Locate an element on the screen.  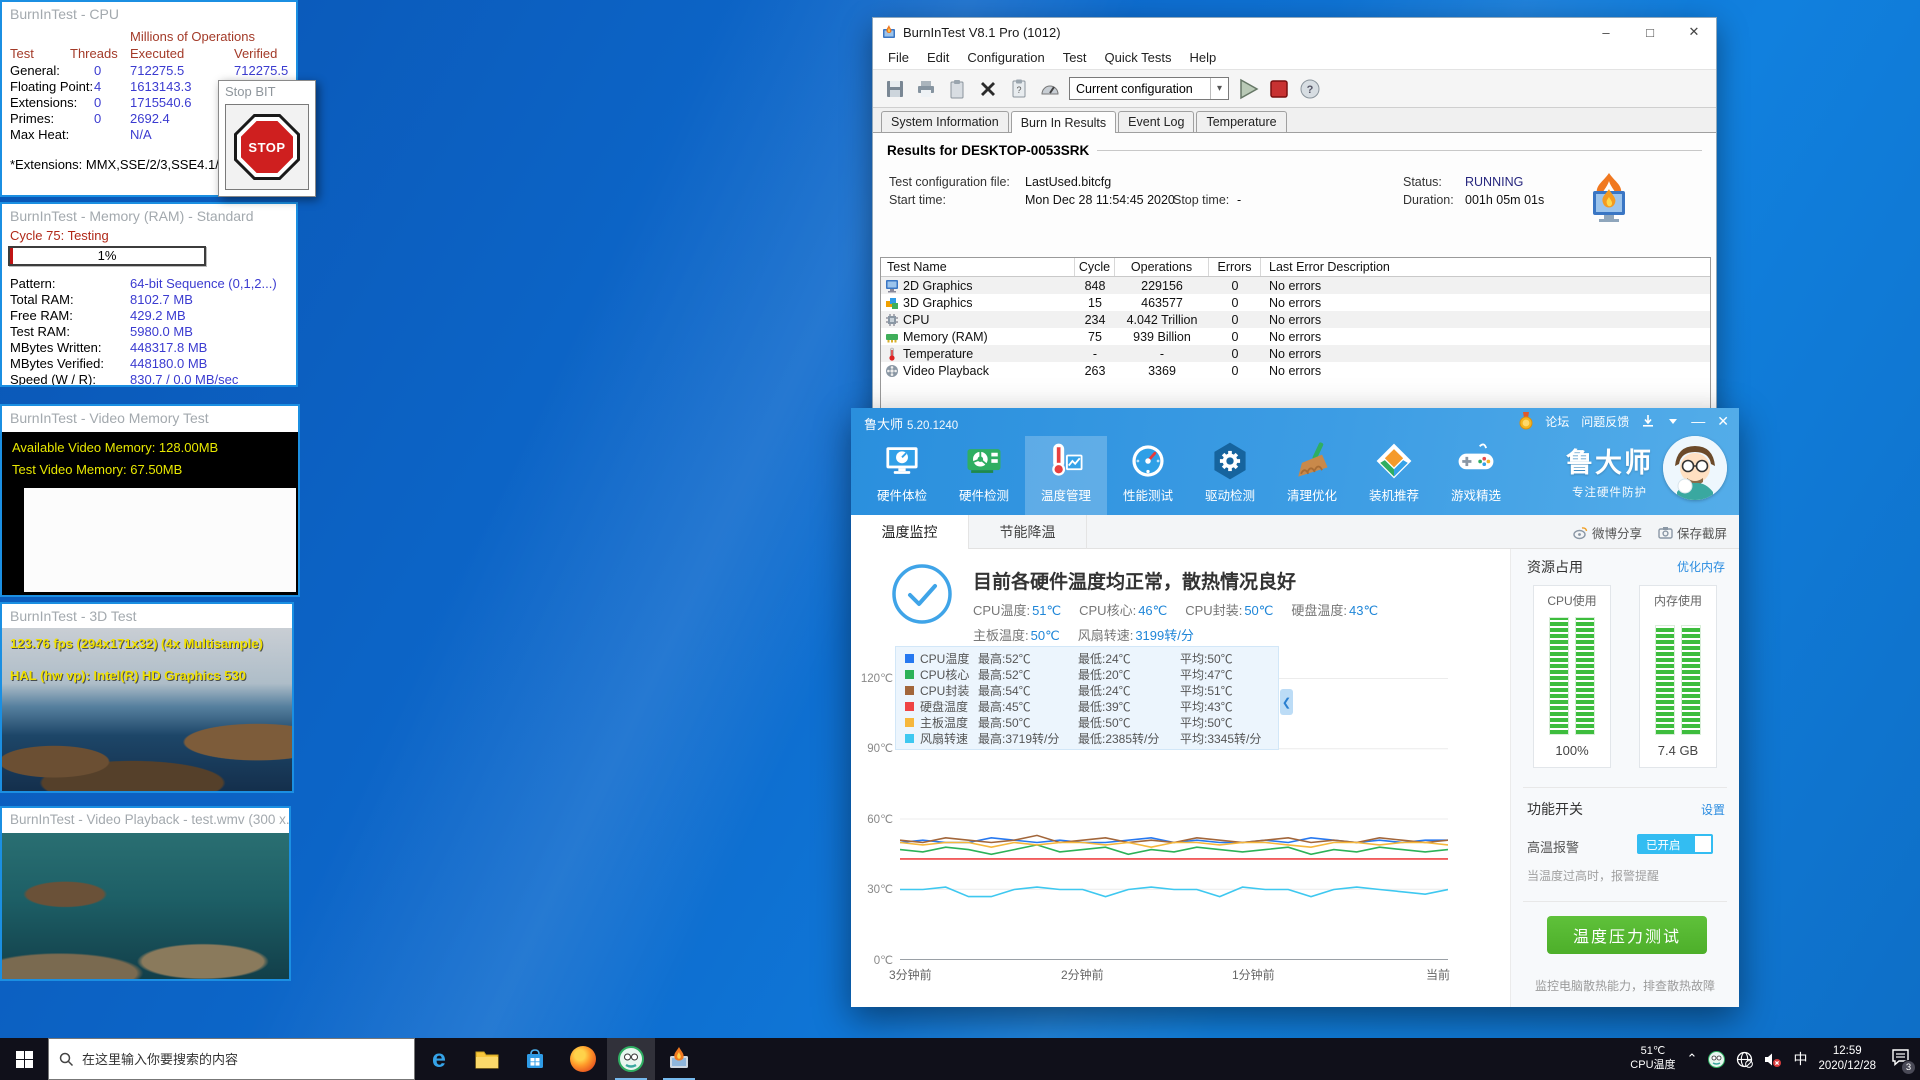
edge-icon: e is located at coordinates (439, 1059).